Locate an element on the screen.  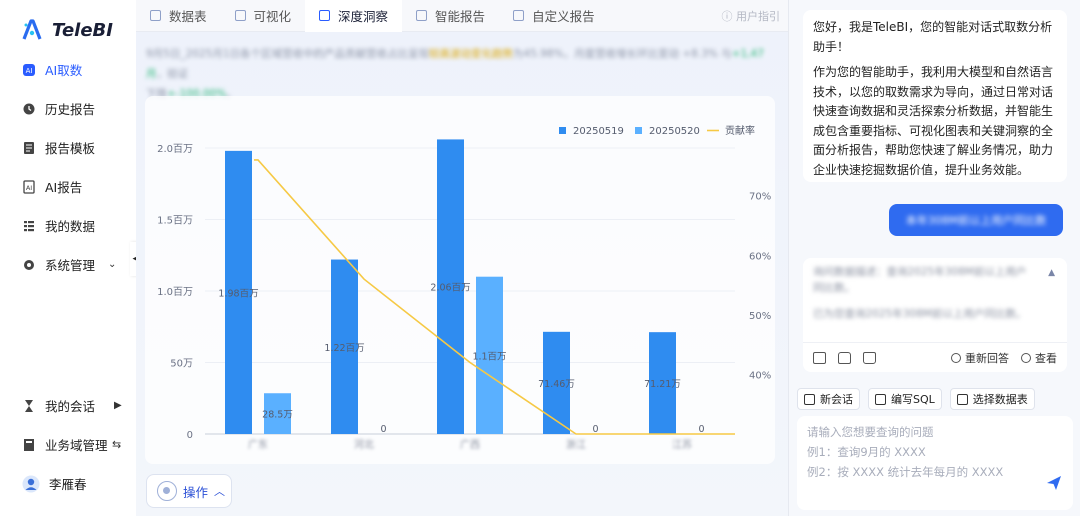
summary-text: 9月5日_2025月1日各个区域营收中的产品贡献营收占比呈现 is located at coordinates (288, 54).